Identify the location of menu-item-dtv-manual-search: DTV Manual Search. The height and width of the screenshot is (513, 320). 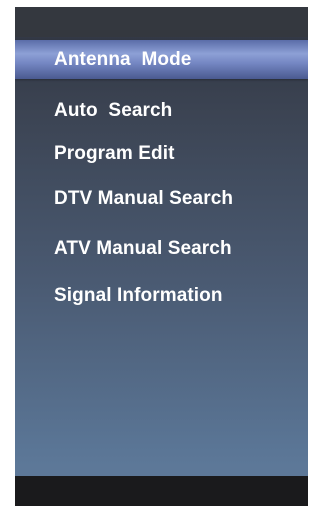
(143, 199).